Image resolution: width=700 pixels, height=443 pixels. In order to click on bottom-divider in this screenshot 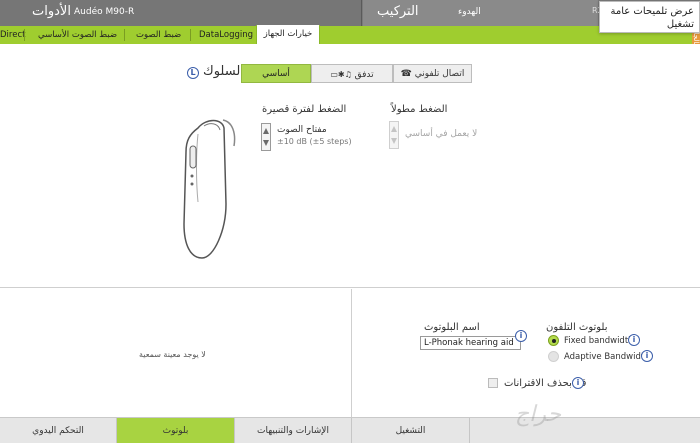, I will do `click(469, 430)`.